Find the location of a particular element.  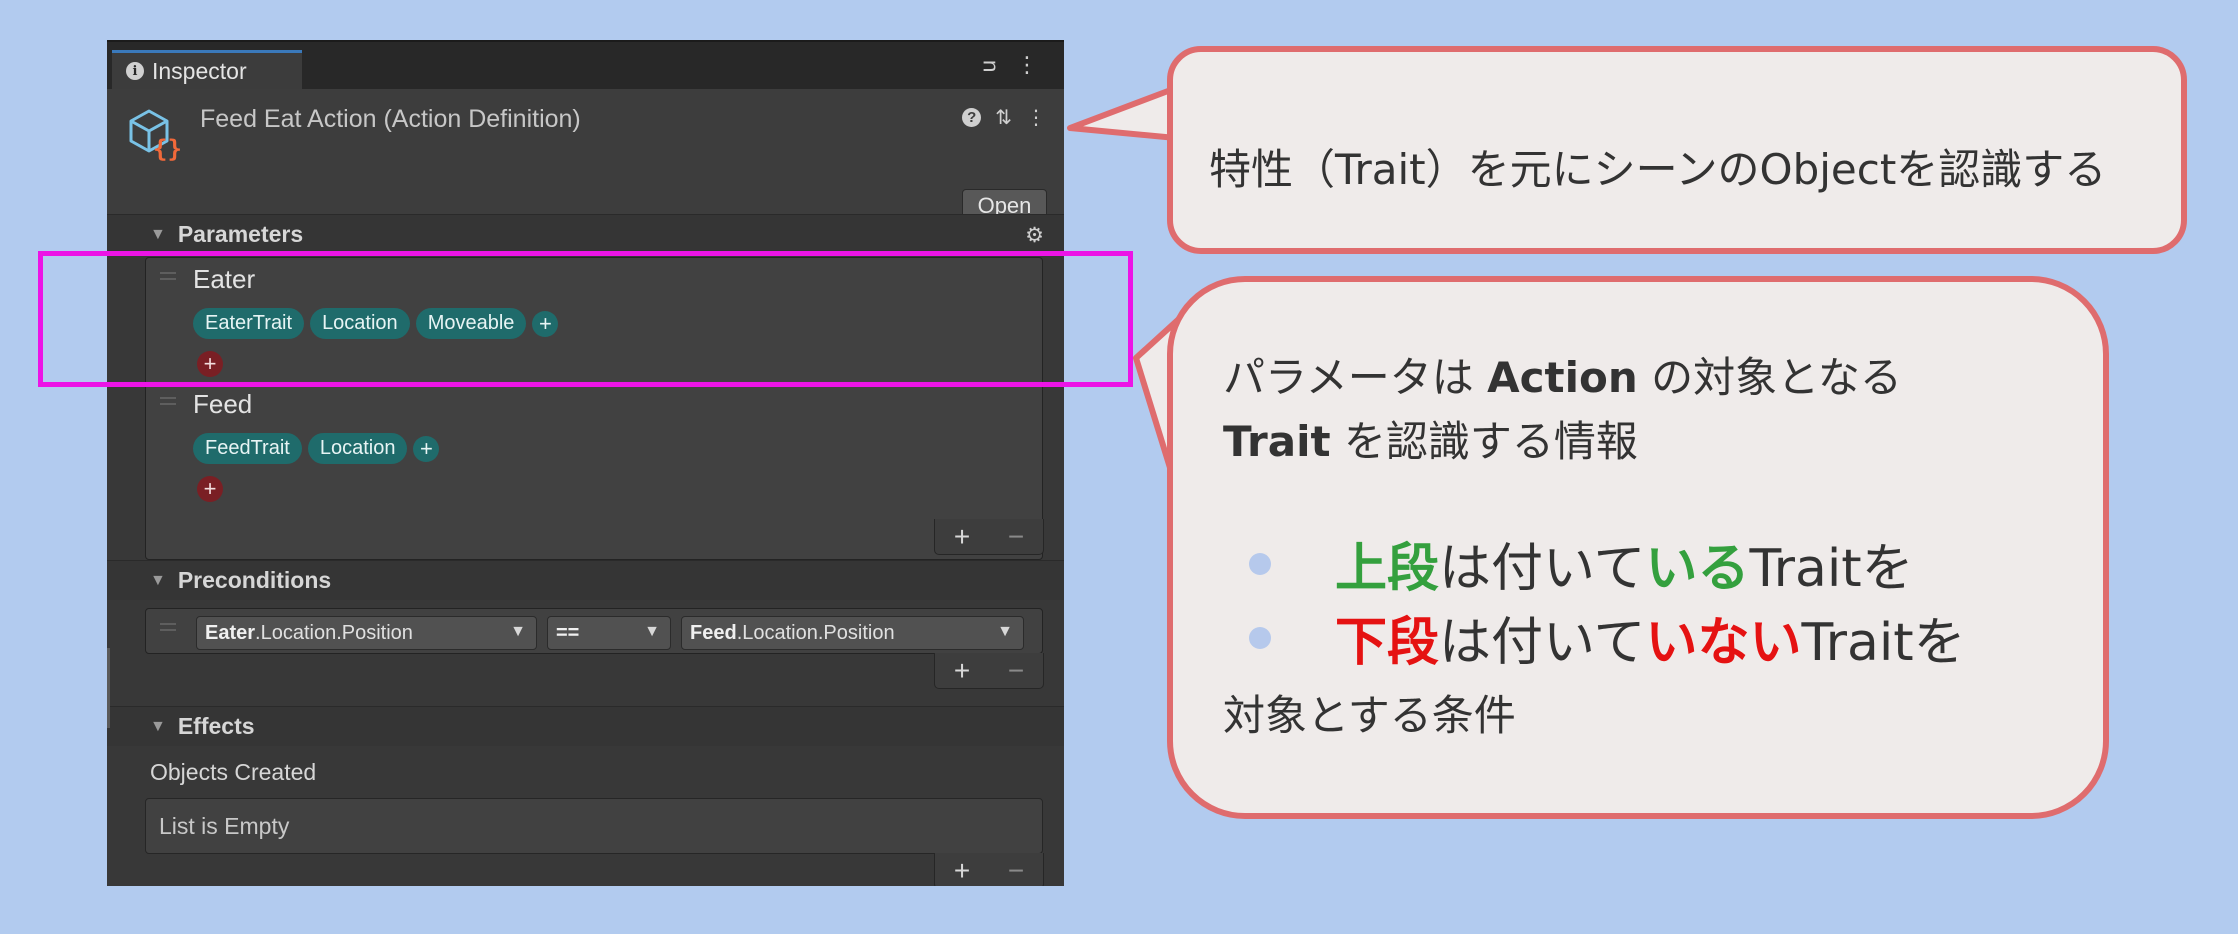

emphasis-text: 下段 is located at coordinates (1387, 643).